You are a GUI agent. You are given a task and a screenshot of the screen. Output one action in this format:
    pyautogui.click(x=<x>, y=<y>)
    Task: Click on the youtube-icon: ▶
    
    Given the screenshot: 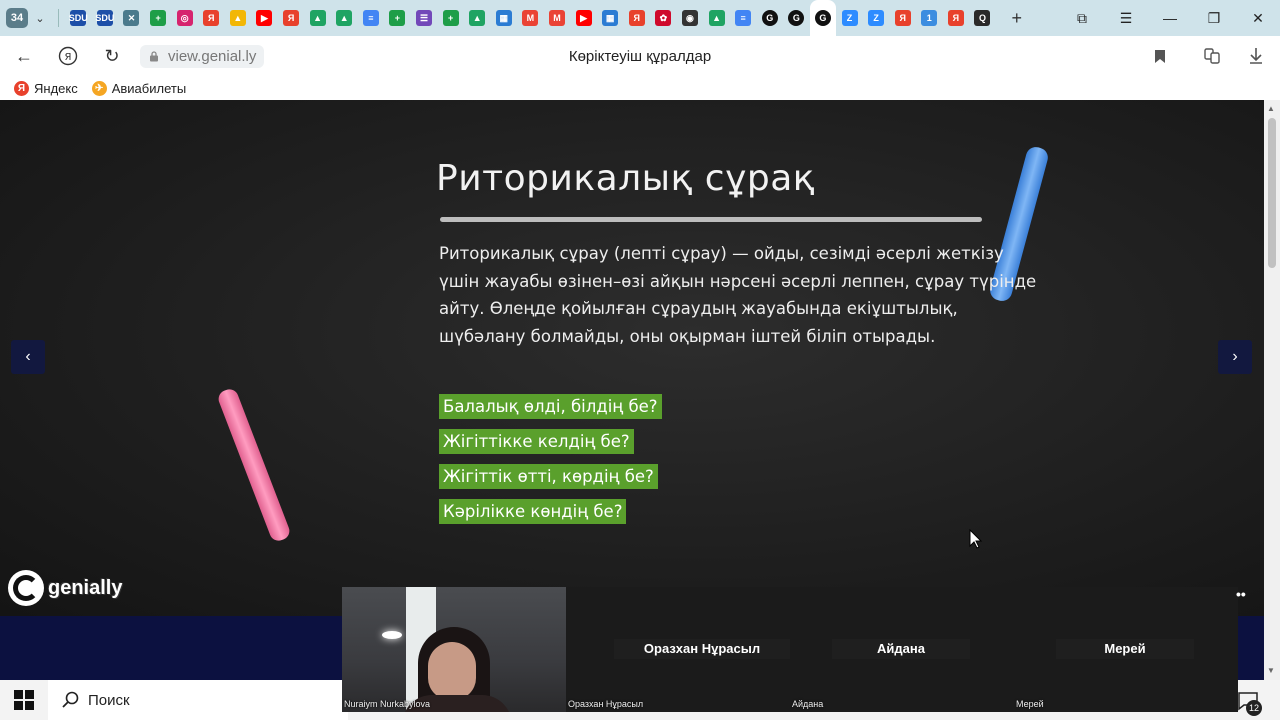 What is the action you would take?
    pyautogui.click(x=264, y=18)
    